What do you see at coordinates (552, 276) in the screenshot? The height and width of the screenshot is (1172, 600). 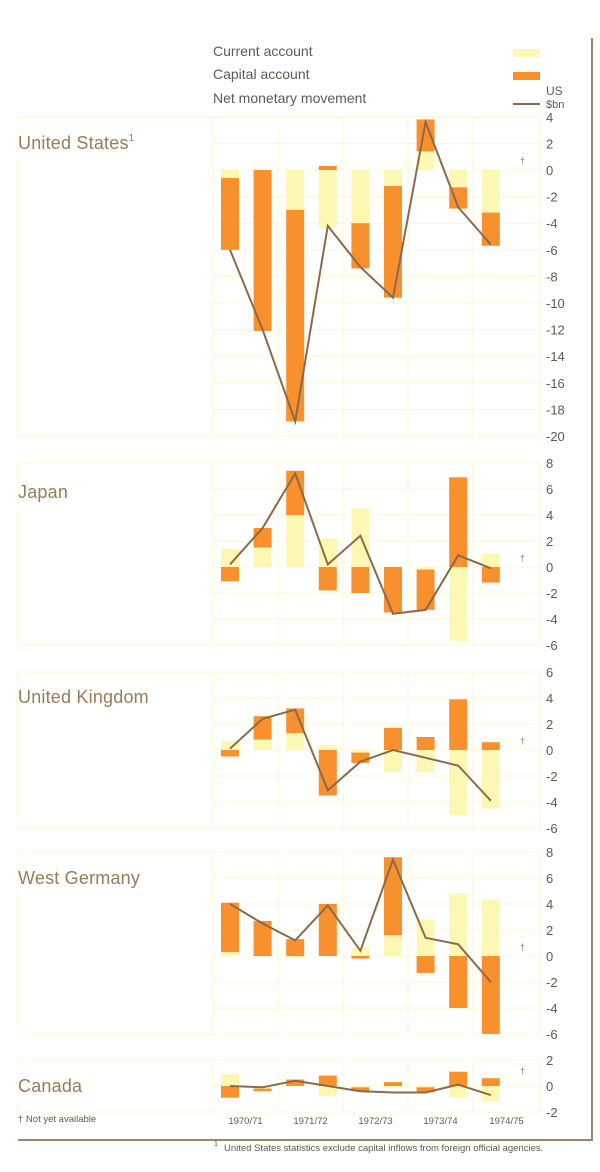 I see `y-tick-label: -8` at bounding box center [552, 276].